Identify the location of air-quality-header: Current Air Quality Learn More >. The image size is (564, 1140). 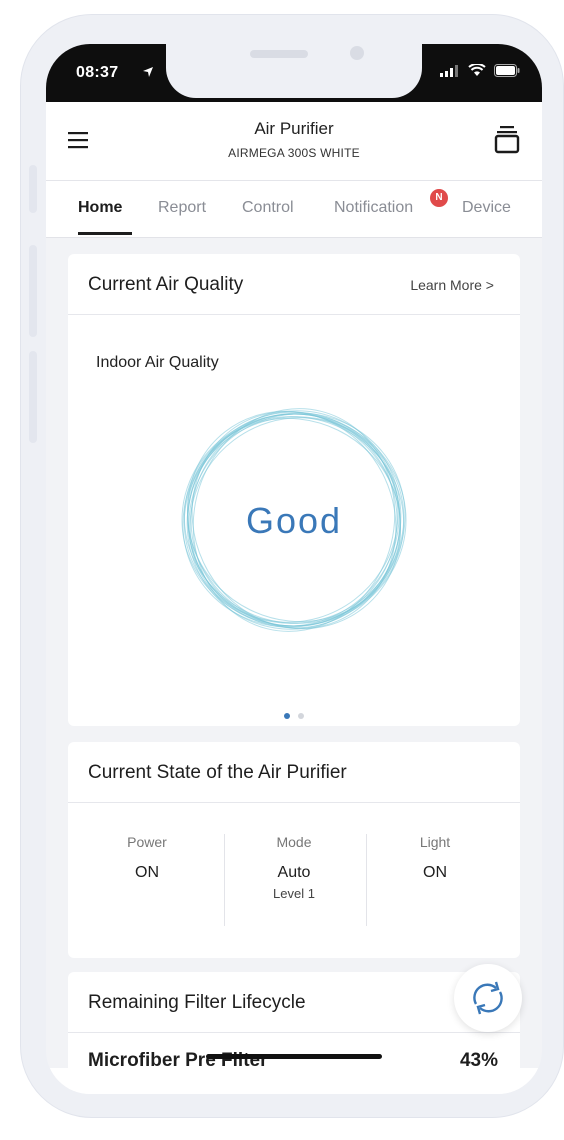
(294, 284).